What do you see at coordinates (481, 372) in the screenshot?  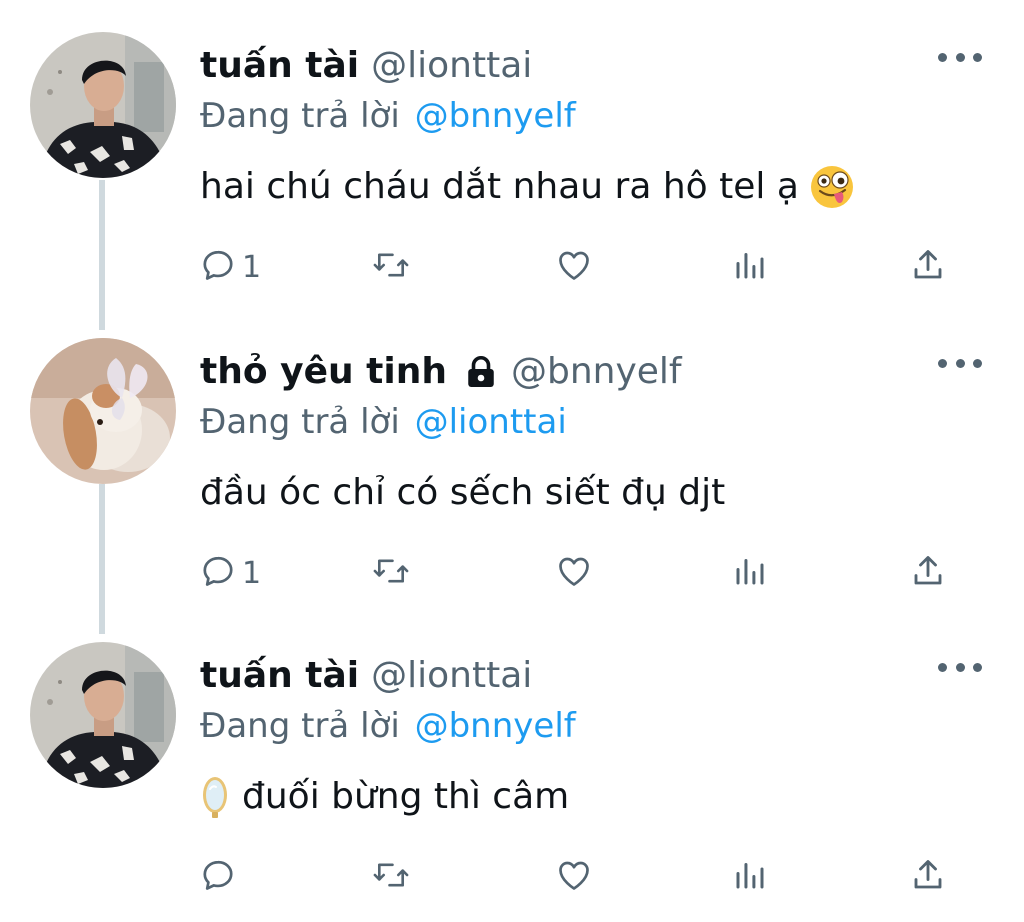 I see `lock-icon` at bounding box center [481, 372].